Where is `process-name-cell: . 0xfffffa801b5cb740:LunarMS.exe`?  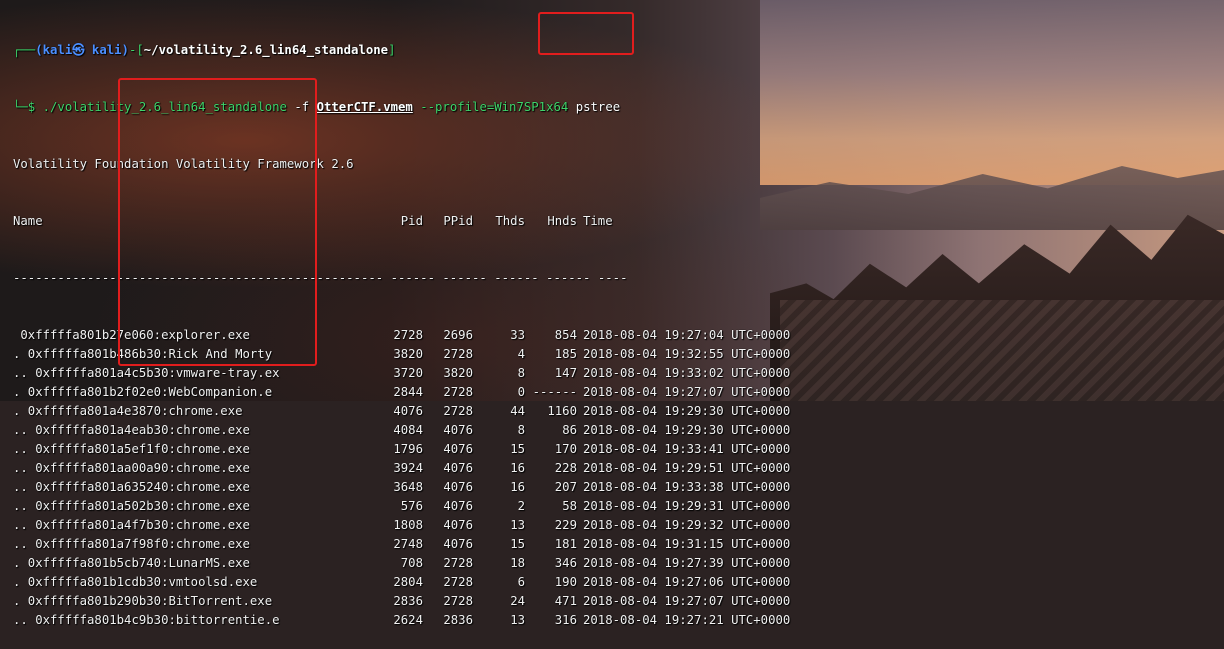
process-name-cell: . 0xfffffa801b5cb740:LunarMS.exe is located at coordinates (131, 563).